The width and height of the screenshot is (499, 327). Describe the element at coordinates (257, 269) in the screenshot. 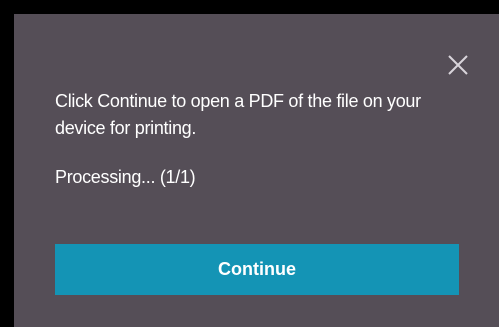

I see `continue-button: Continue` at that location.